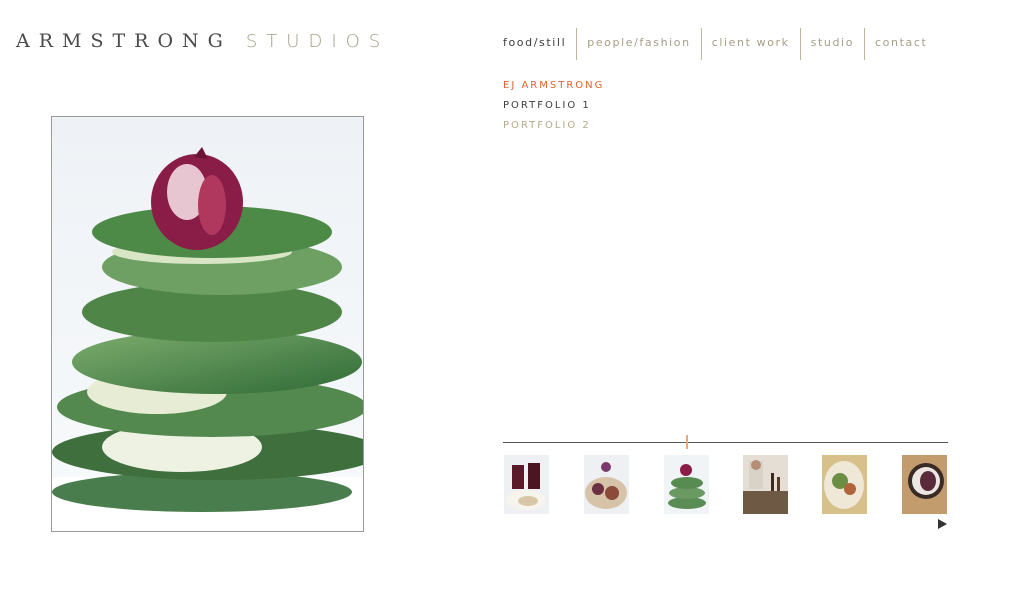 Image resolution: width=1011 pixels, height=599 pixels. I want to click on brand-suffix: STUDIOS, so click(317, 41).